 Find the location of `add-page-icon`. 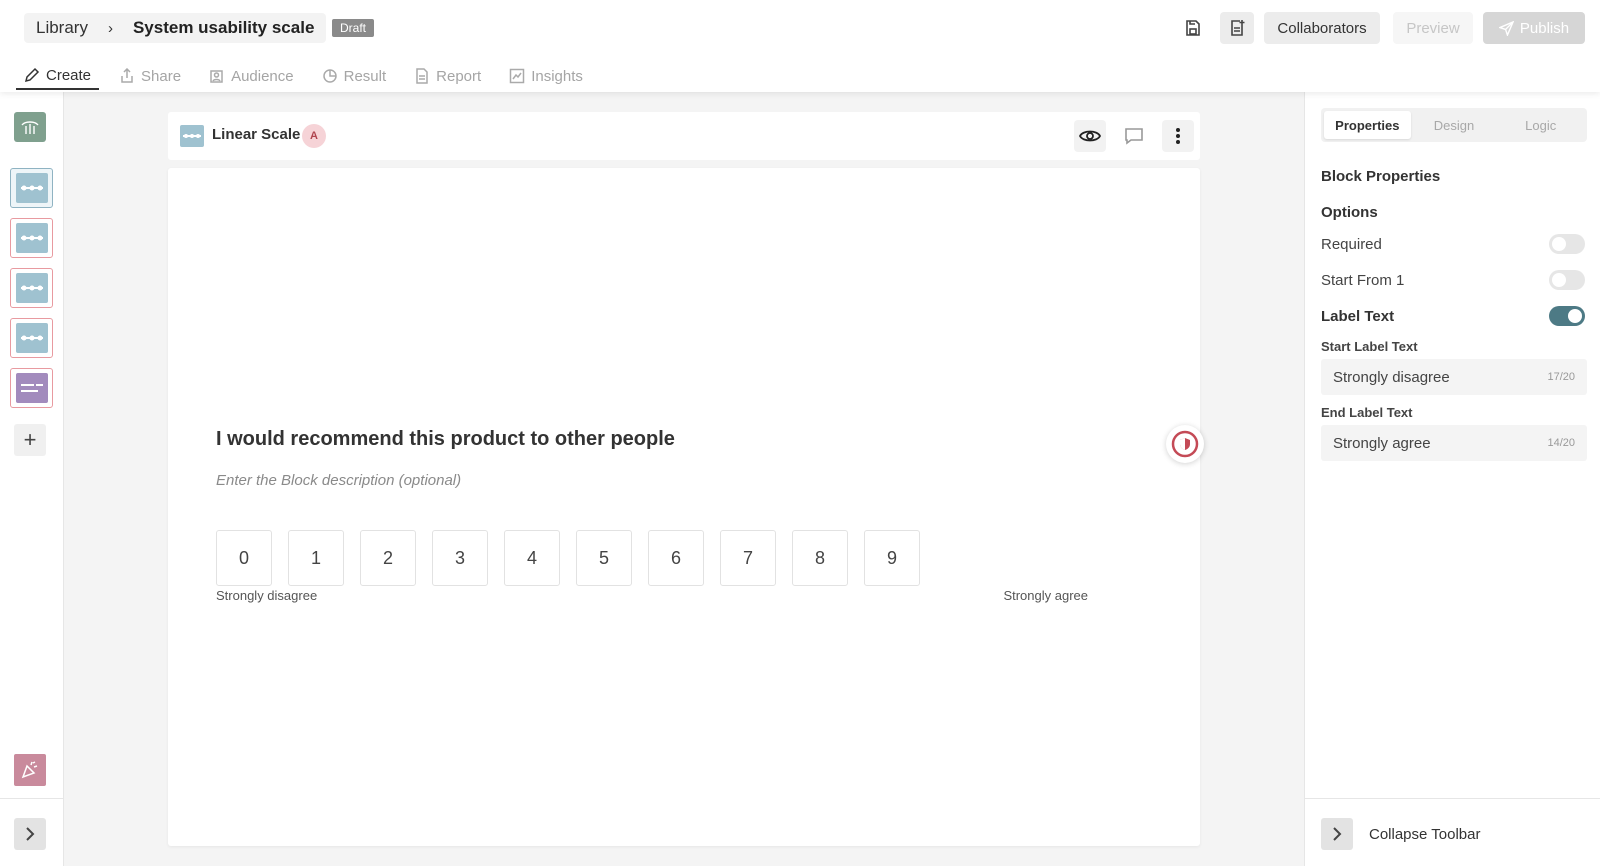

add-page-icon is located at coordinates (1237, 28).